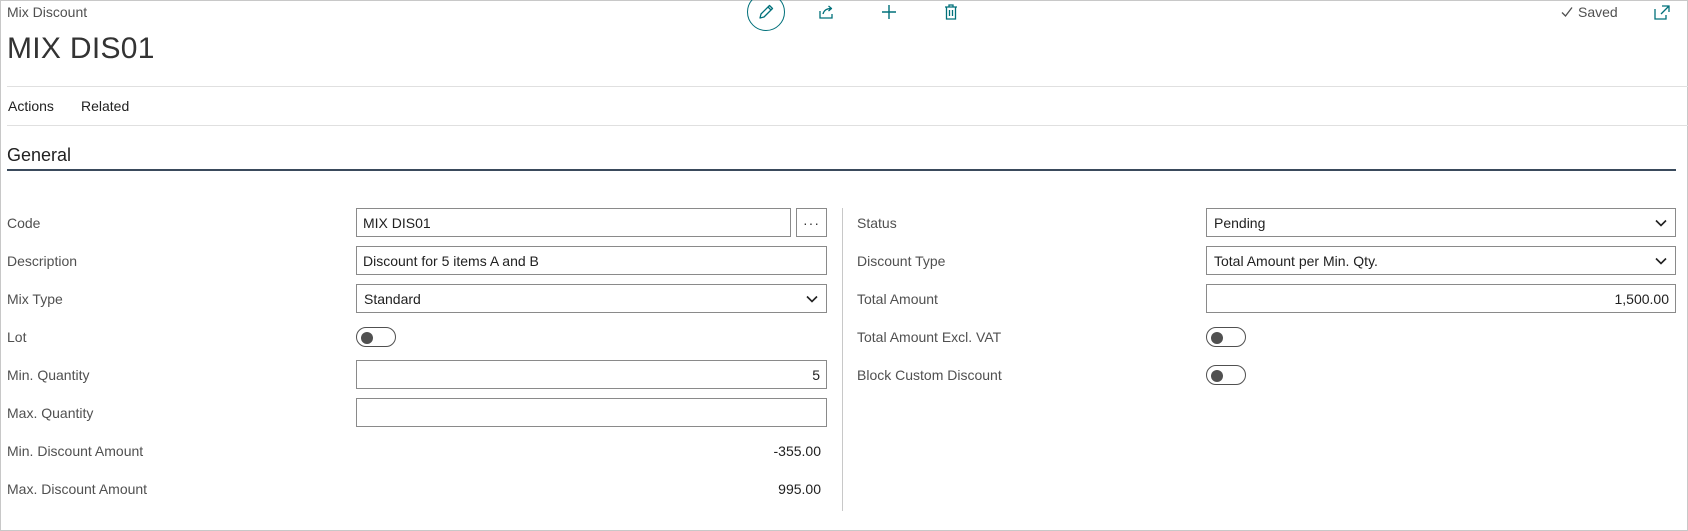 This screenshot has height=531, width=1688. What do you see at coordinates (811, 222) in the screenshot?
I see `code-lookup-button: ···` at bounding box center [811, 222].